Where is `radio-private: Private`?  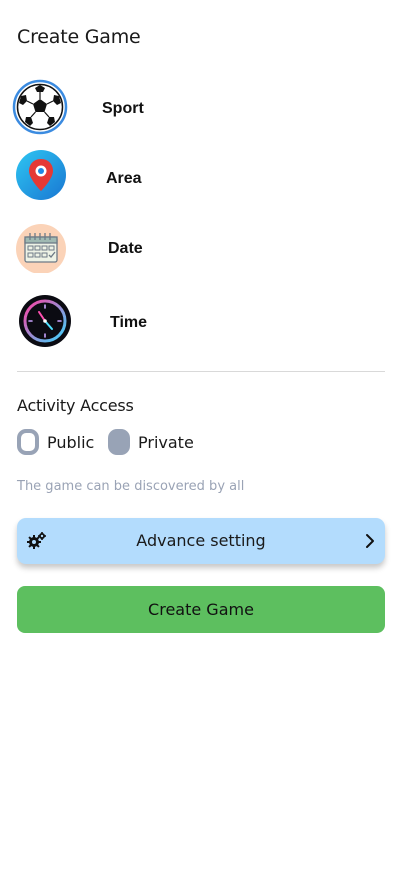
radio-private: Private is located at coordinates (151, 442).